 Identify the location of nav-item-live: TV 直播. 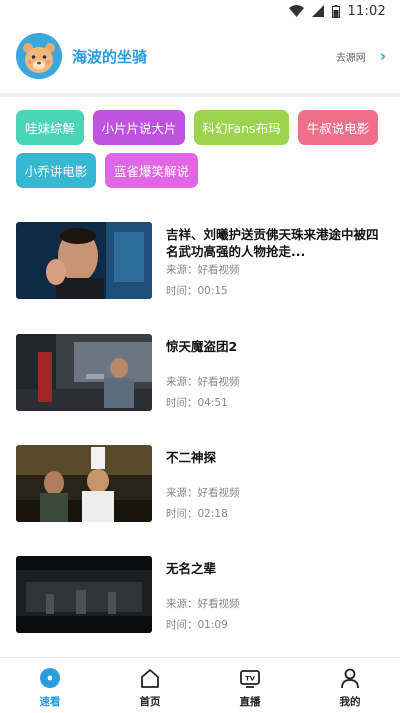
(250, 683).